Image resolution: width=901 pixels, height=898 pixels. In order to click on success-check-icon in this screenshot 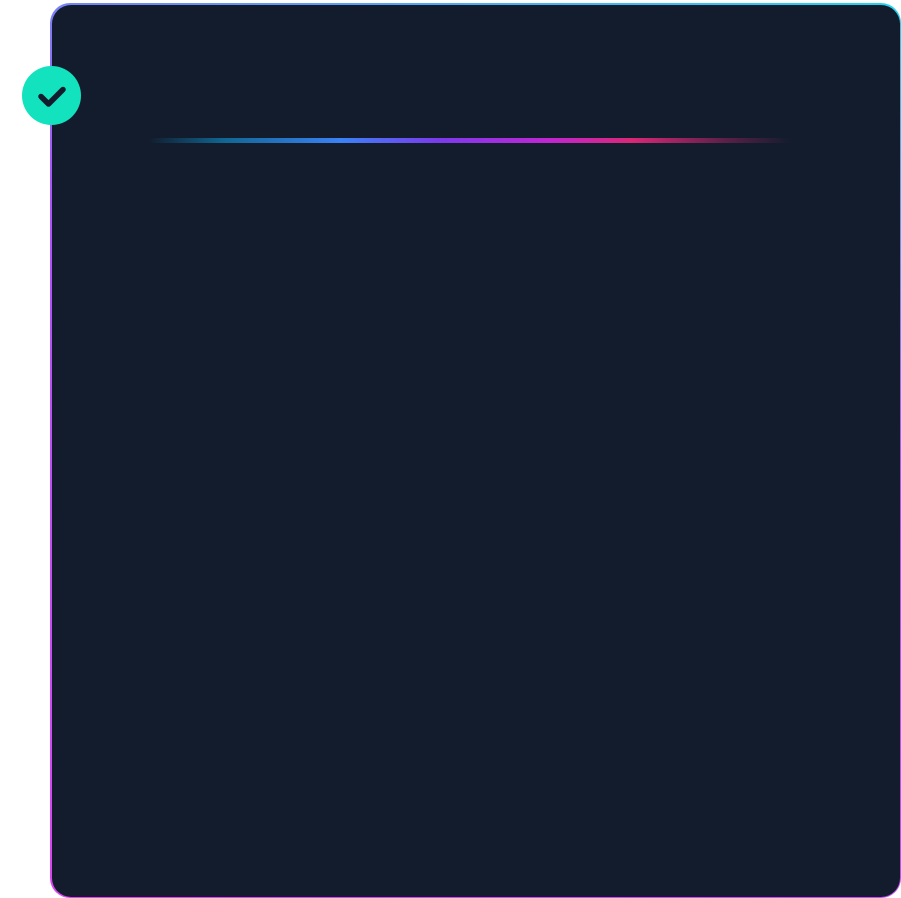, I will do `click(51, 95)`.